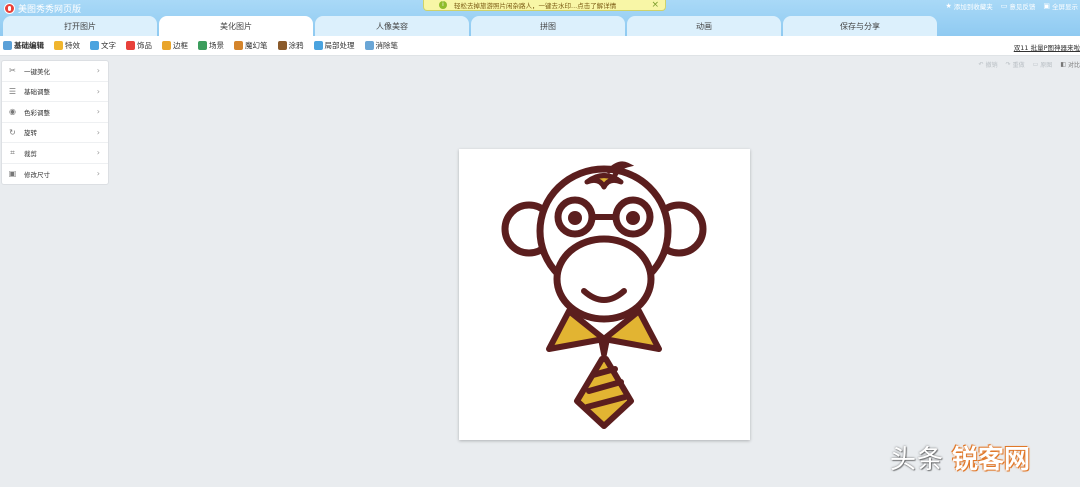 This screenshot has height=487, width=1080. Describe the element at coordinates (72, 45) in the screenshot. I see `tool-label: 特效` at that location.